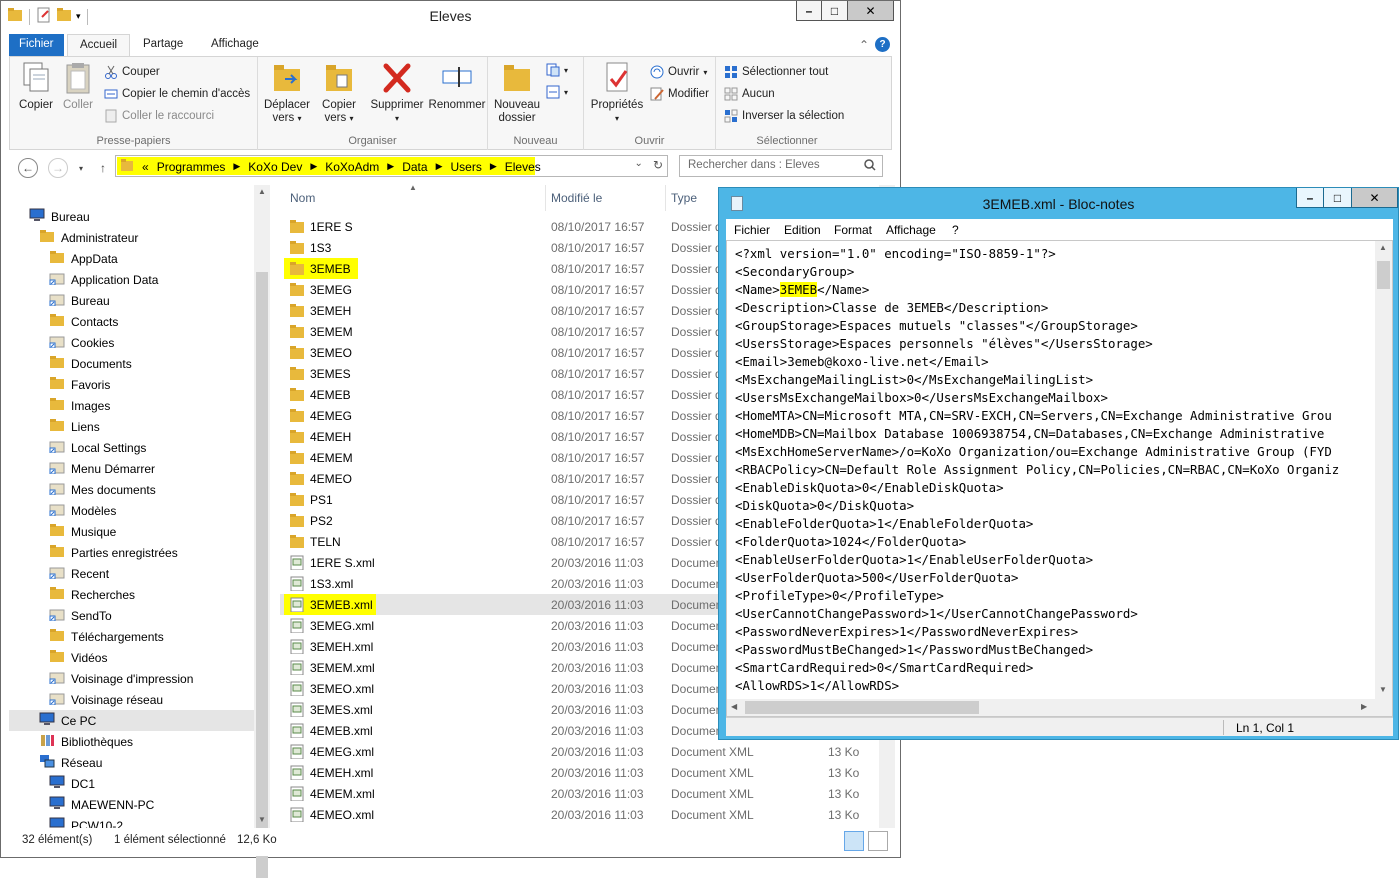 The image size is (1399, 878). Describe the element at coordinates (131, 426) in the screenshot. I see `nav-item: Liens` at that location.